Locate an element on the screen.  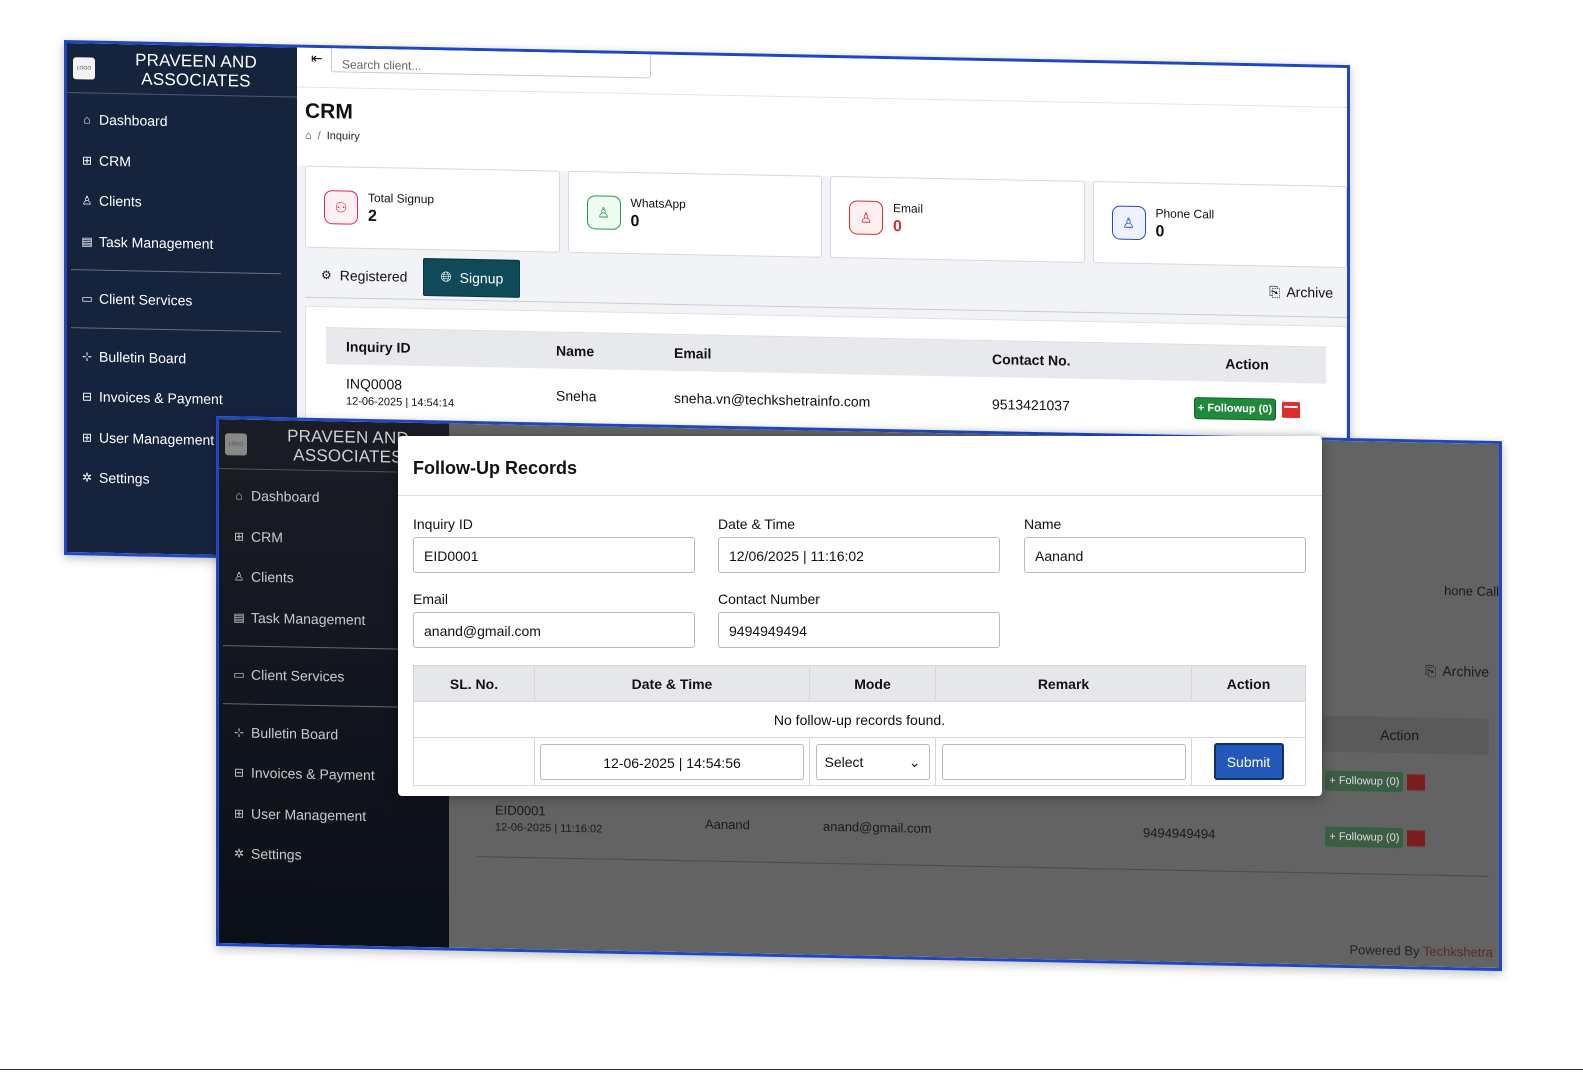
collapse-sidebar-icon: ⇤ is located at coordinates (321, 58).